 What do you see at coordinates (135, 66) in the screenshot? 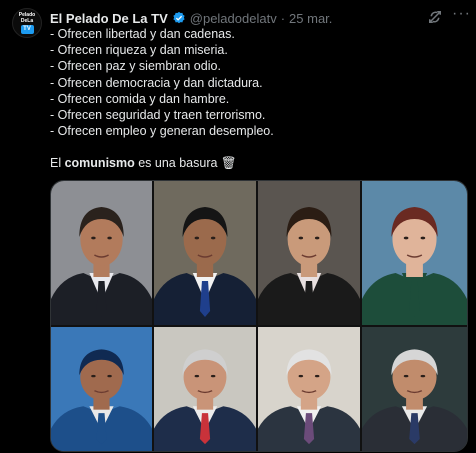
I see `tweet-line: - Ofrecen paz y siembran odio.` at bounding box center [135, 66].